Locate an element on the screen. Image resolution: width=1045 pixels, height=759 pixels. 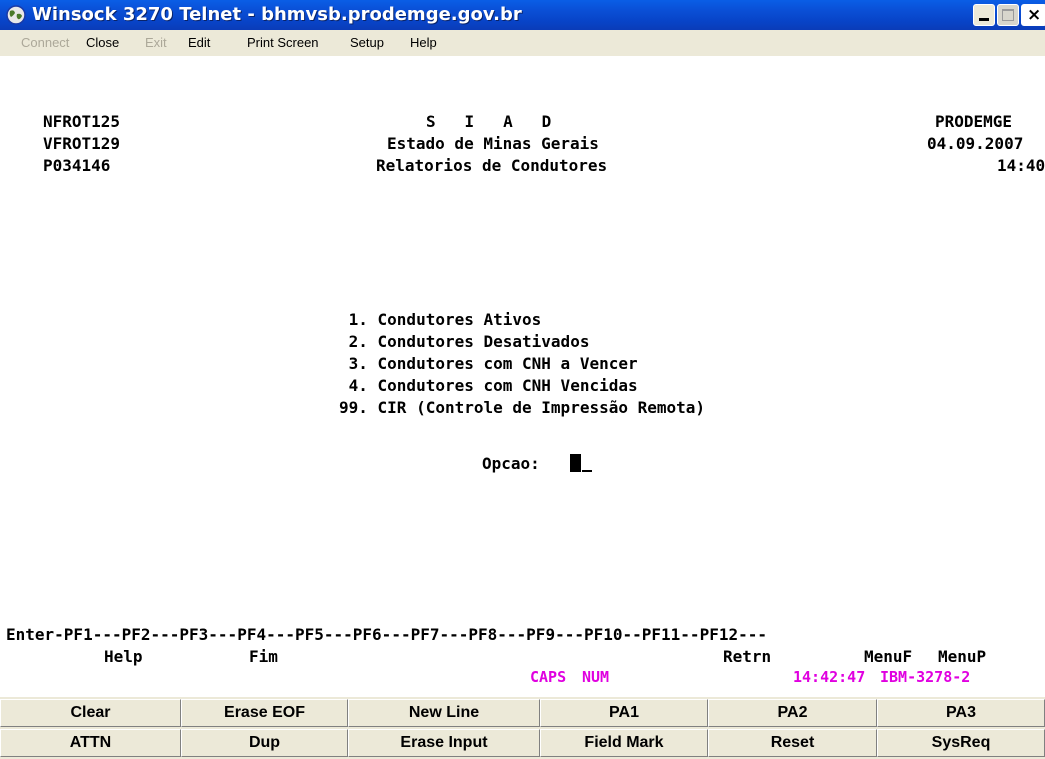
close-button: × is located at coordinates (1033, 15).